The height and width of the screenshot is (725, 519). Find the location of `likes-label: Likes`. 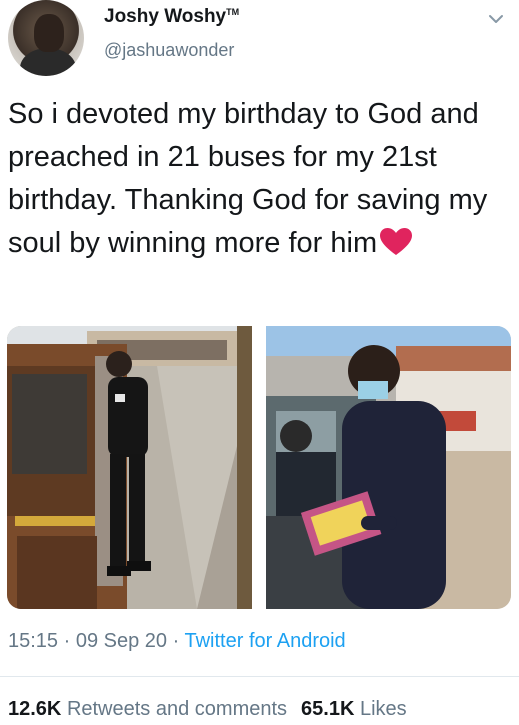

likes-label: Likes is located at coordinates (383, 709).